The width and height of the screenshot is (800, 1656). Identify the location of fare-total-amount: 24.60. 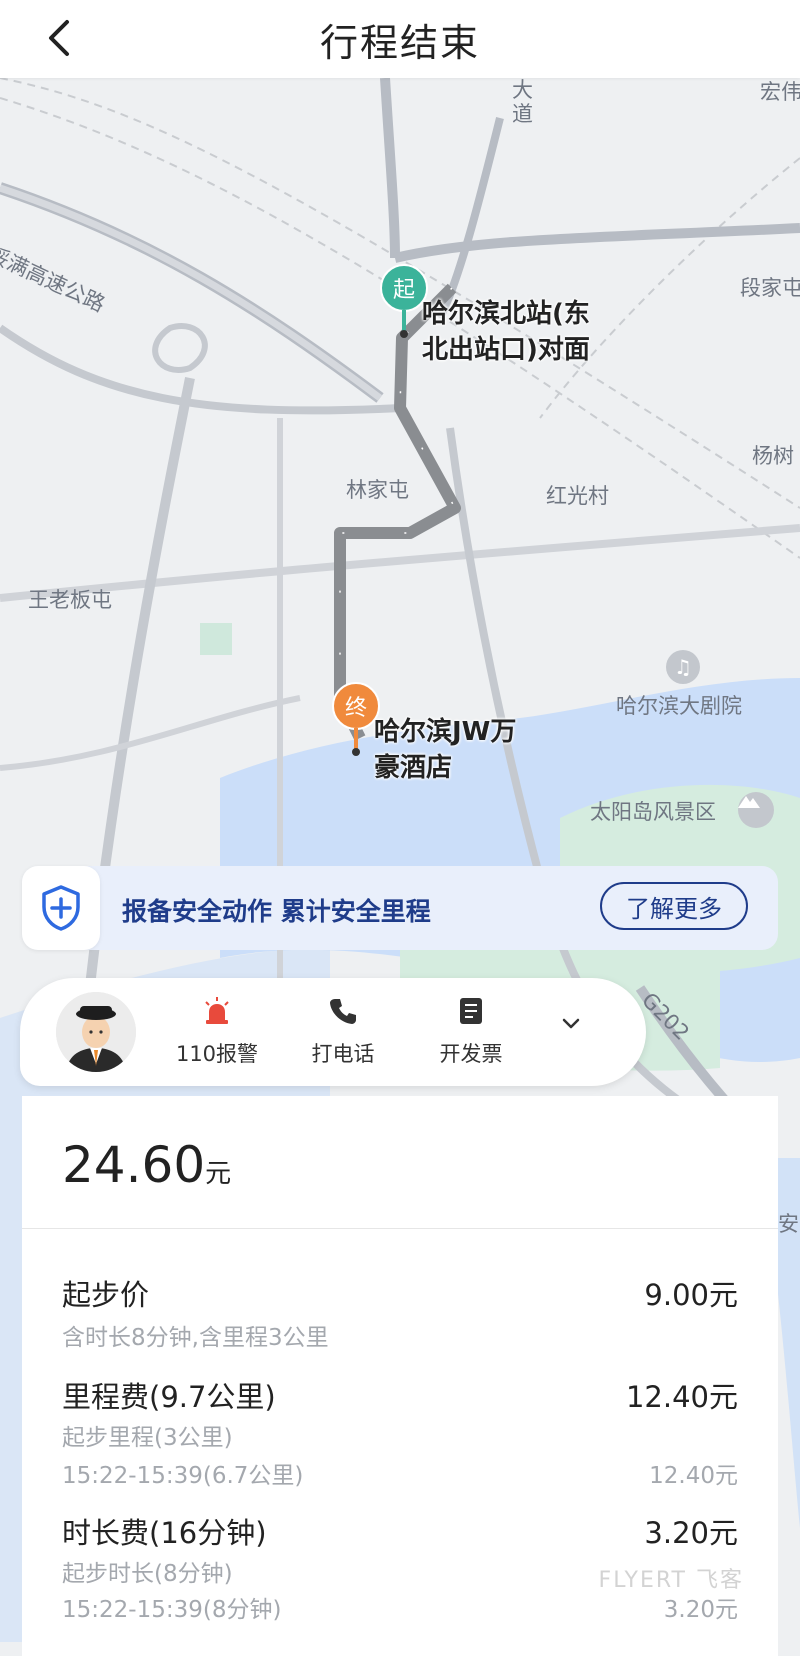
(134, 1165).